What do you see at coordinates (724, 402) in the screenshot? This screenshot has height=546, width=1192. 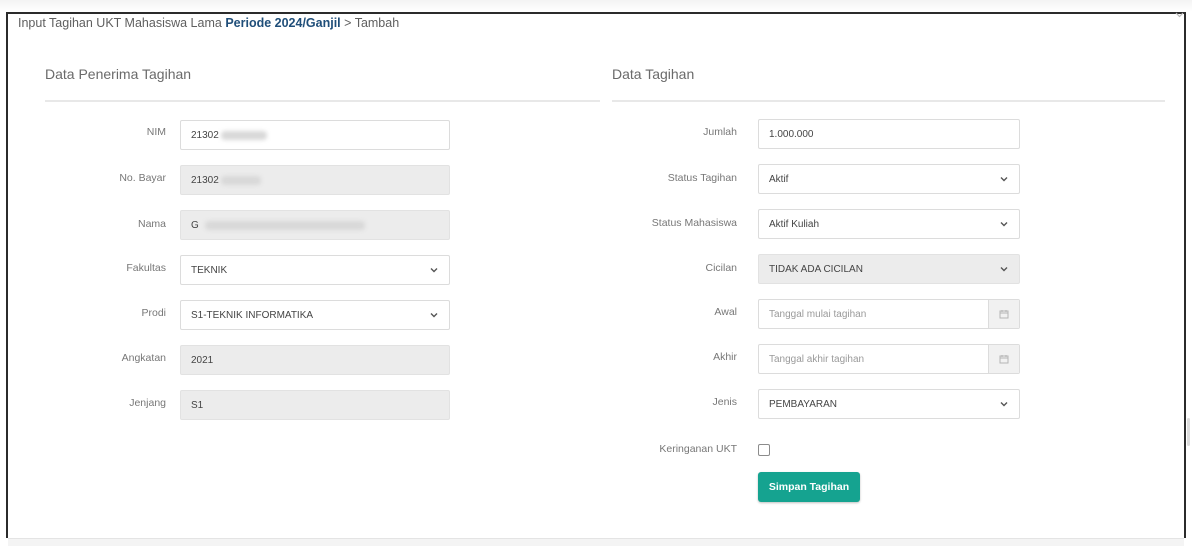 I see `jenis-label: Jenis` at bounding box center [724, 402].